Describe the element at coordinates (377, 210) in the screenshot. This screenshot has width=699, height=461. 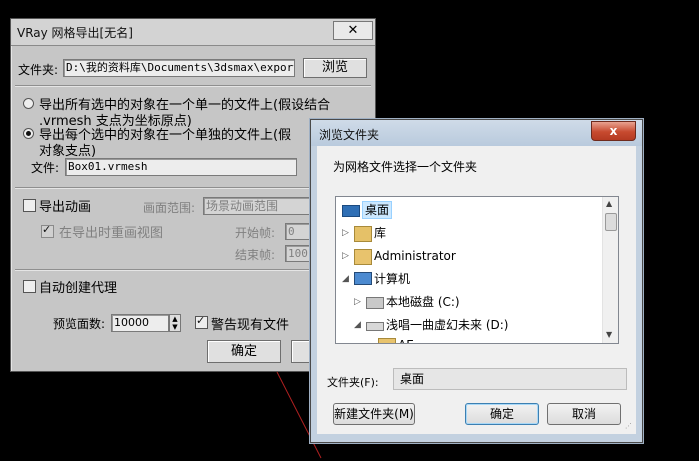
I see `tree-item-label: 桌面` at that location.